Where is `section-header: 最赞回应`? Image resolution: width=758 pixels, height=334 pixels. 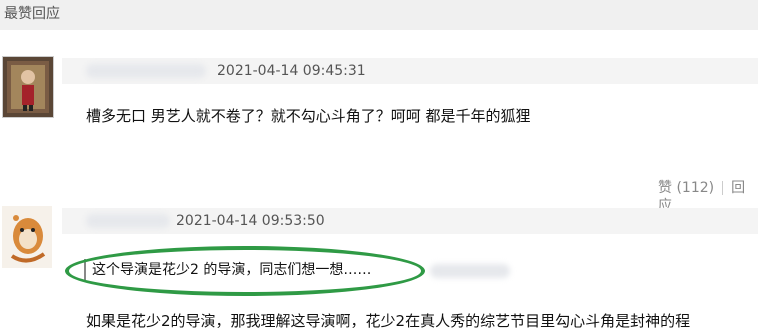 section-header: 最赞回应 is located at coordinates (379, 15).